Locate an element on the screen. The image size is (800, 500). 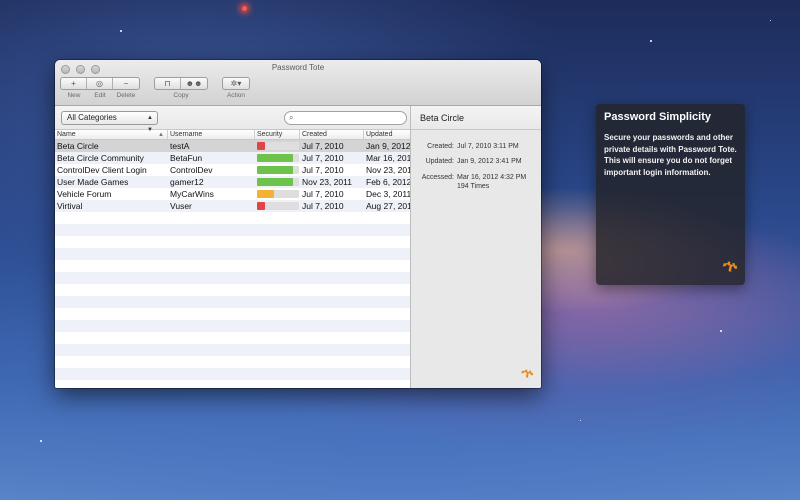
action-button: ✲▾ is located at coordinates (236, 83).